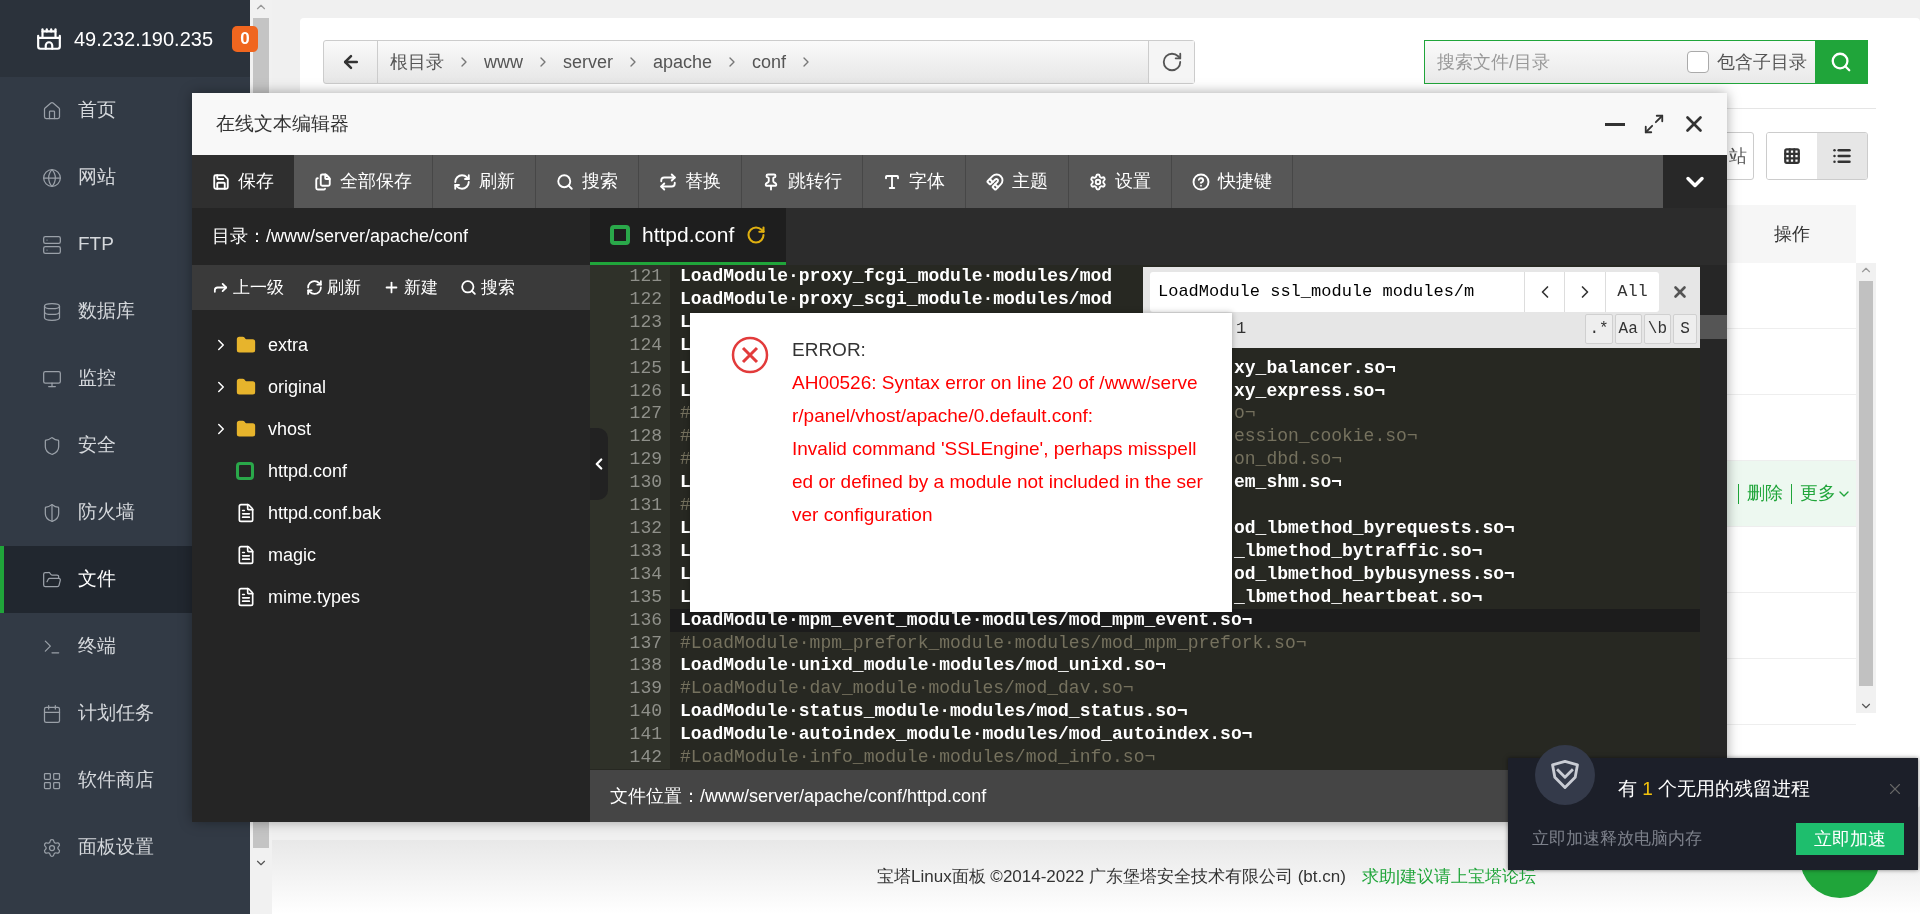  I want to click on checkbox, so click(1698, 62).